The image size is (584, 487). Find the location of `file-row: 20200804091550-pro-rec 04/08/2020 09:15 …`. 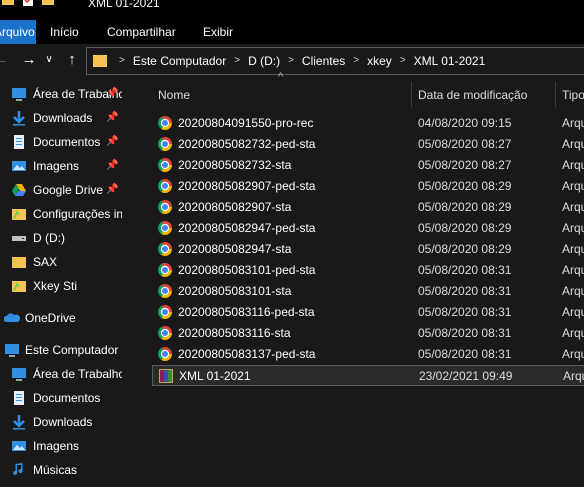

file-row: 20200804091550-pro-rec 04/08/2020 09:15 … is located at coordinates (368, 123).